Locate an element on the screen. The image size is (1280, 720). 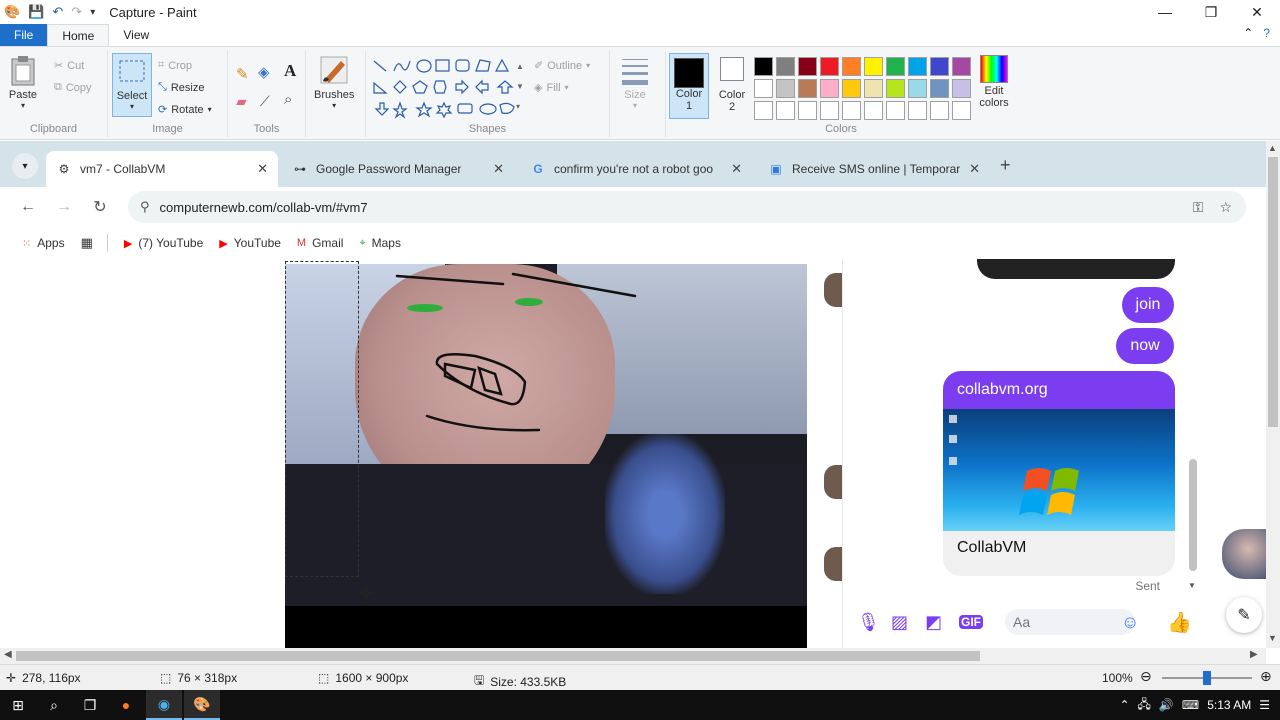
firefox-icon: ● is located at coordinates (126, 705).